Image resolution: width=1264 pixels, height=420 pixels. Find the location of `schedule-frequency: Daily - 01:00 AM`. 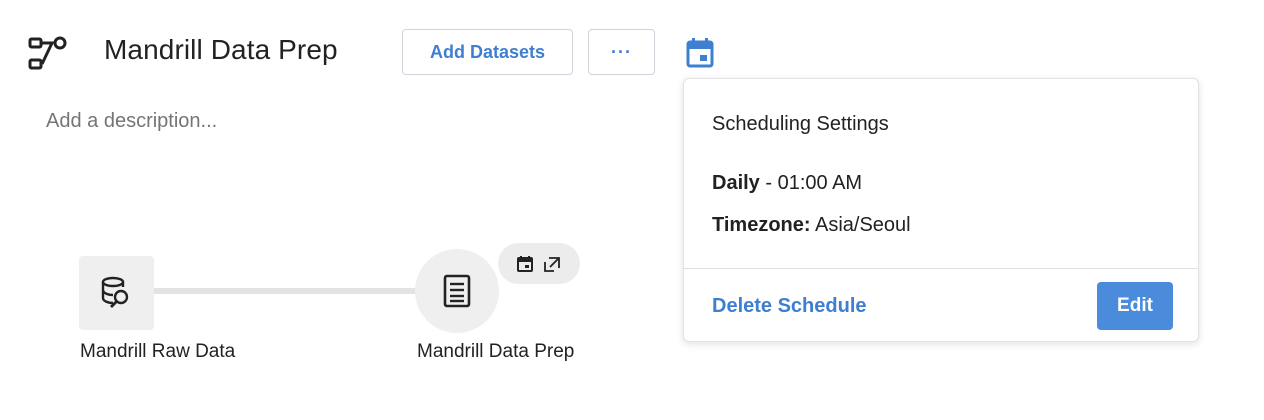

schedule-frequency: Daily - 01:00 AM is located at coordinates (787, 183).